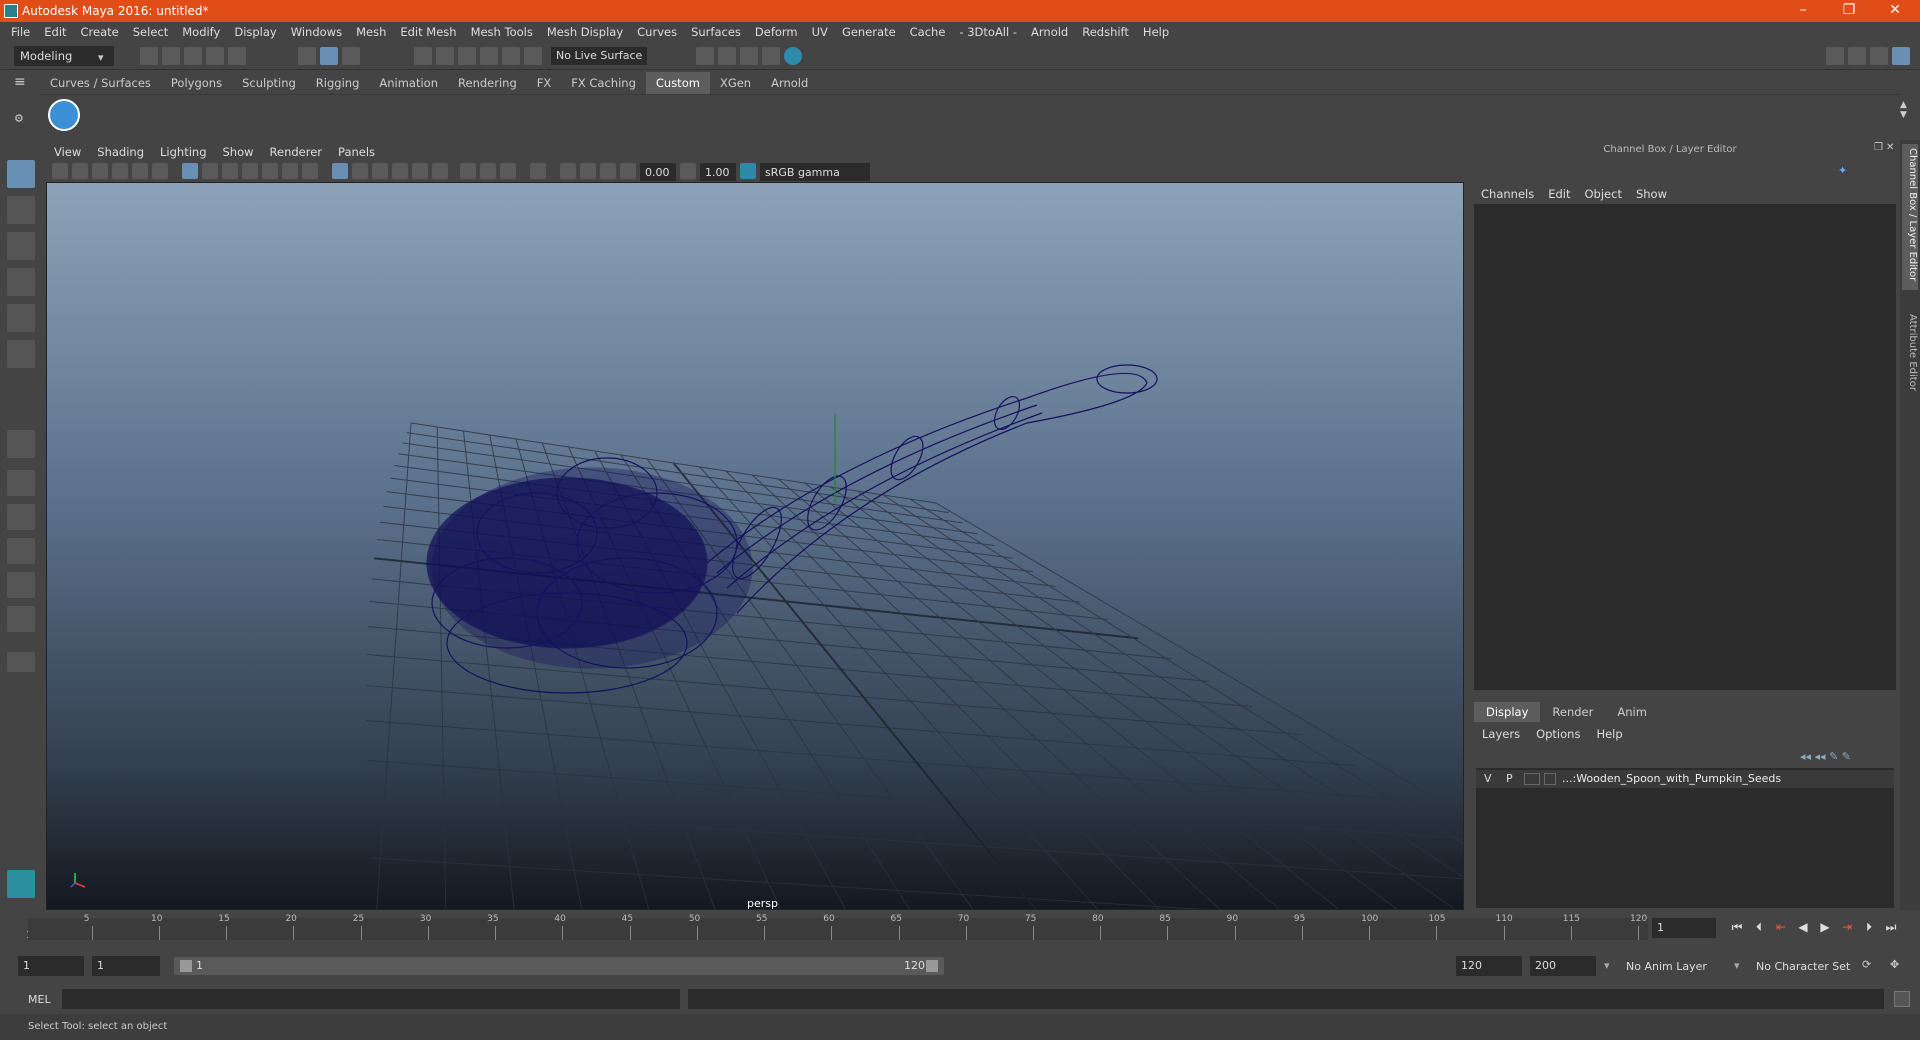 This screenshot has width=1920, height=1040. I want to click on render-settings-icon, so click(705, 56).